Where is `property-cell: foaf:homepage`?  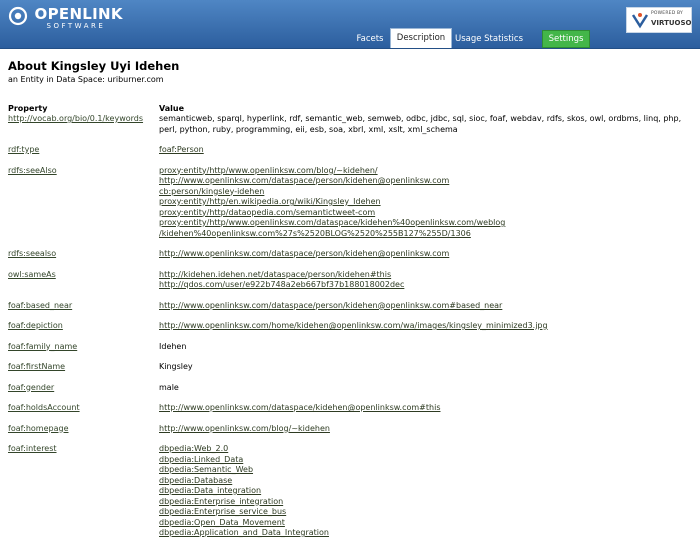
property-cell: foaf:homepage is located at coordinates (83, 429).